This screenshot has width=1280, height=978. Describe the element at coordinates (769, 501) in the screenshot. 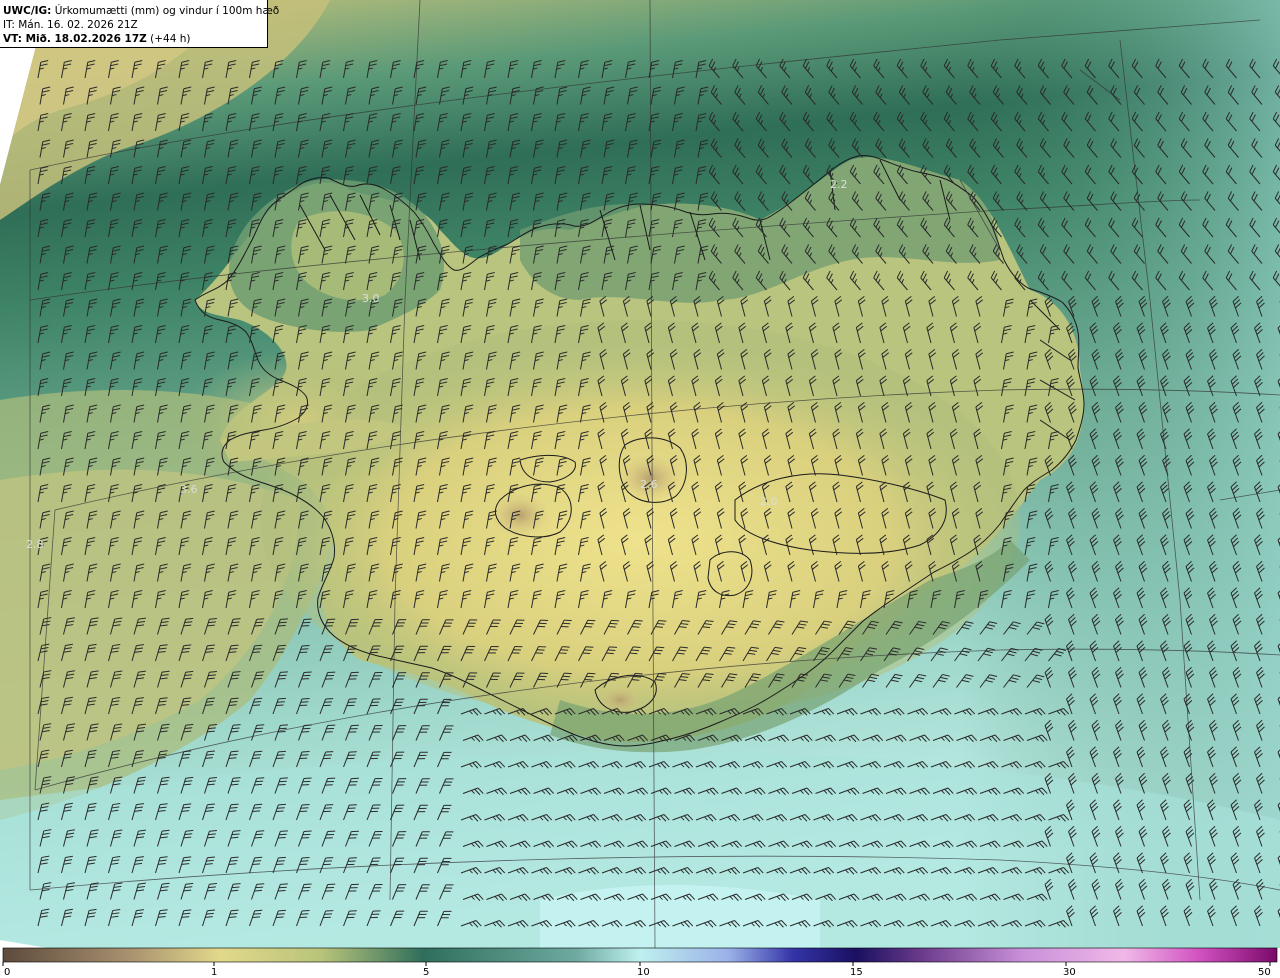

I see `contour-label: 2.0` at that location.